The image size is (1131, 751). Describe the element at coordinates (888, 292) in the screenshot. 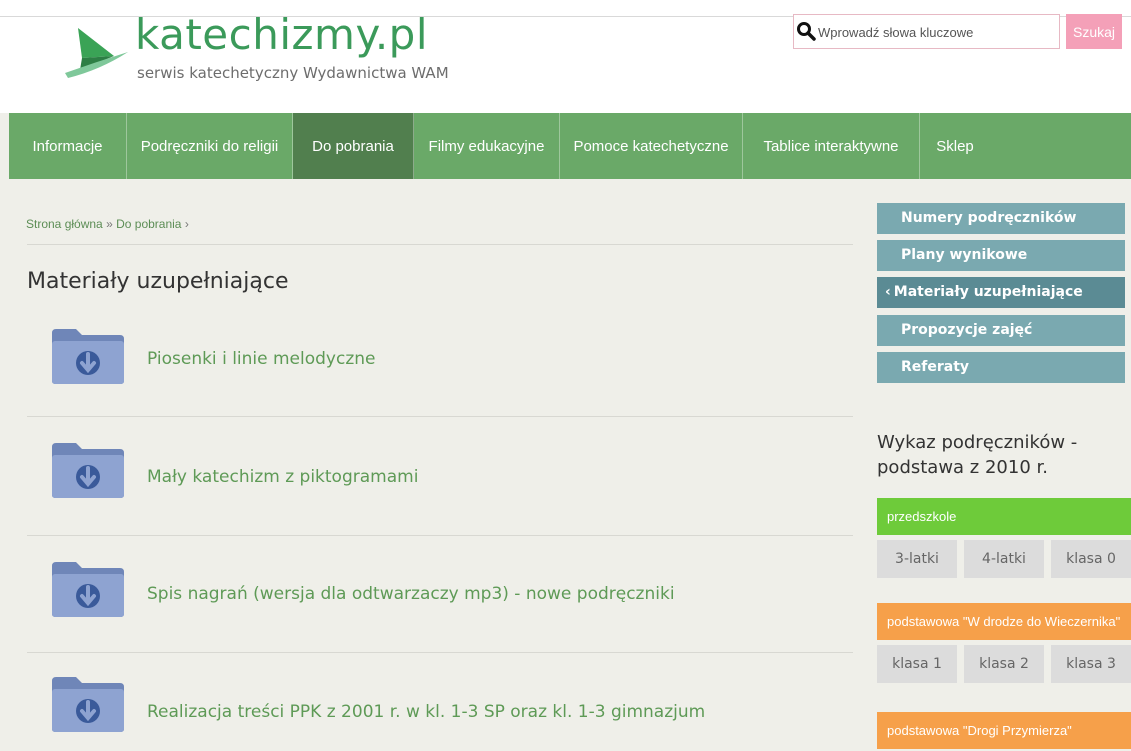

I see `chevron-left-icon: ‹` at that location.